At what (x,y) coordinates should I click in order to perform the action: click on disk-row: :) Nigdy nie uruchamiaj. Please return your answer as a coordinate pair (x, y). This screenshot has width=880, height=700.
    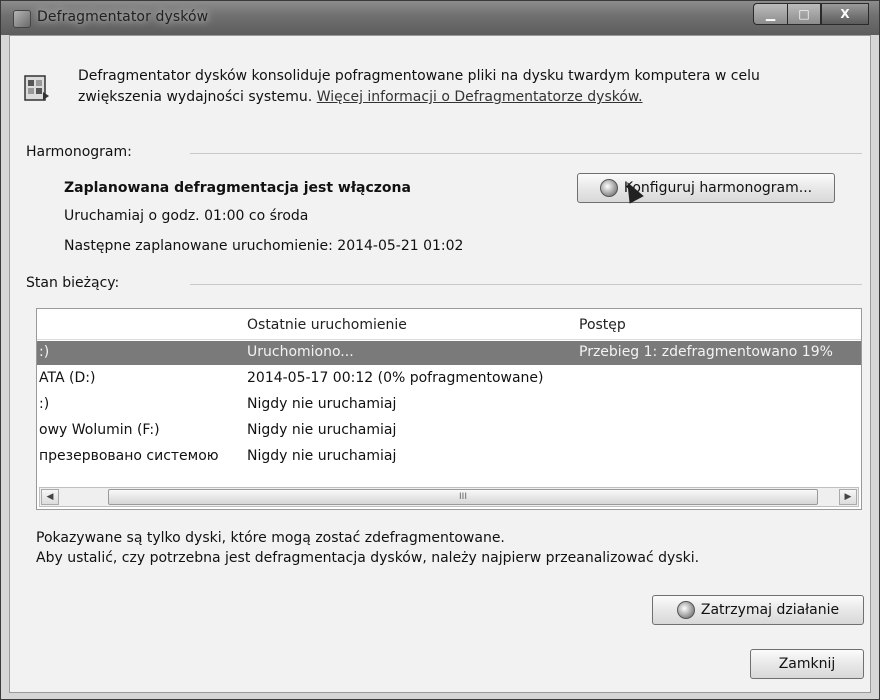
    Looking at the image, I should click on (449, 405).